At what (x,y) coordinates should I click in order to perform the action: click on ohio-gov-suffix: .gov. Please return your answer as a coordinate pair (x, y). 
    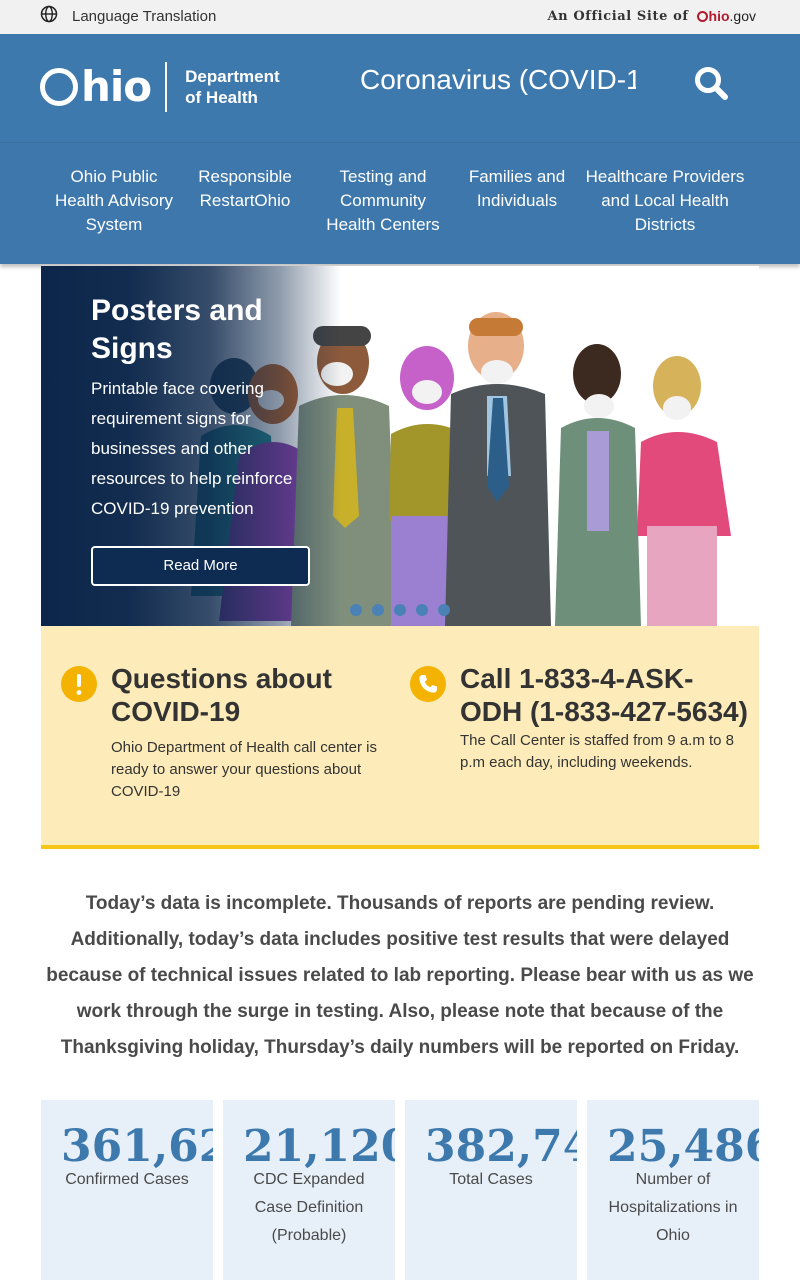
    Looking at the image, I should click on (742, 16).